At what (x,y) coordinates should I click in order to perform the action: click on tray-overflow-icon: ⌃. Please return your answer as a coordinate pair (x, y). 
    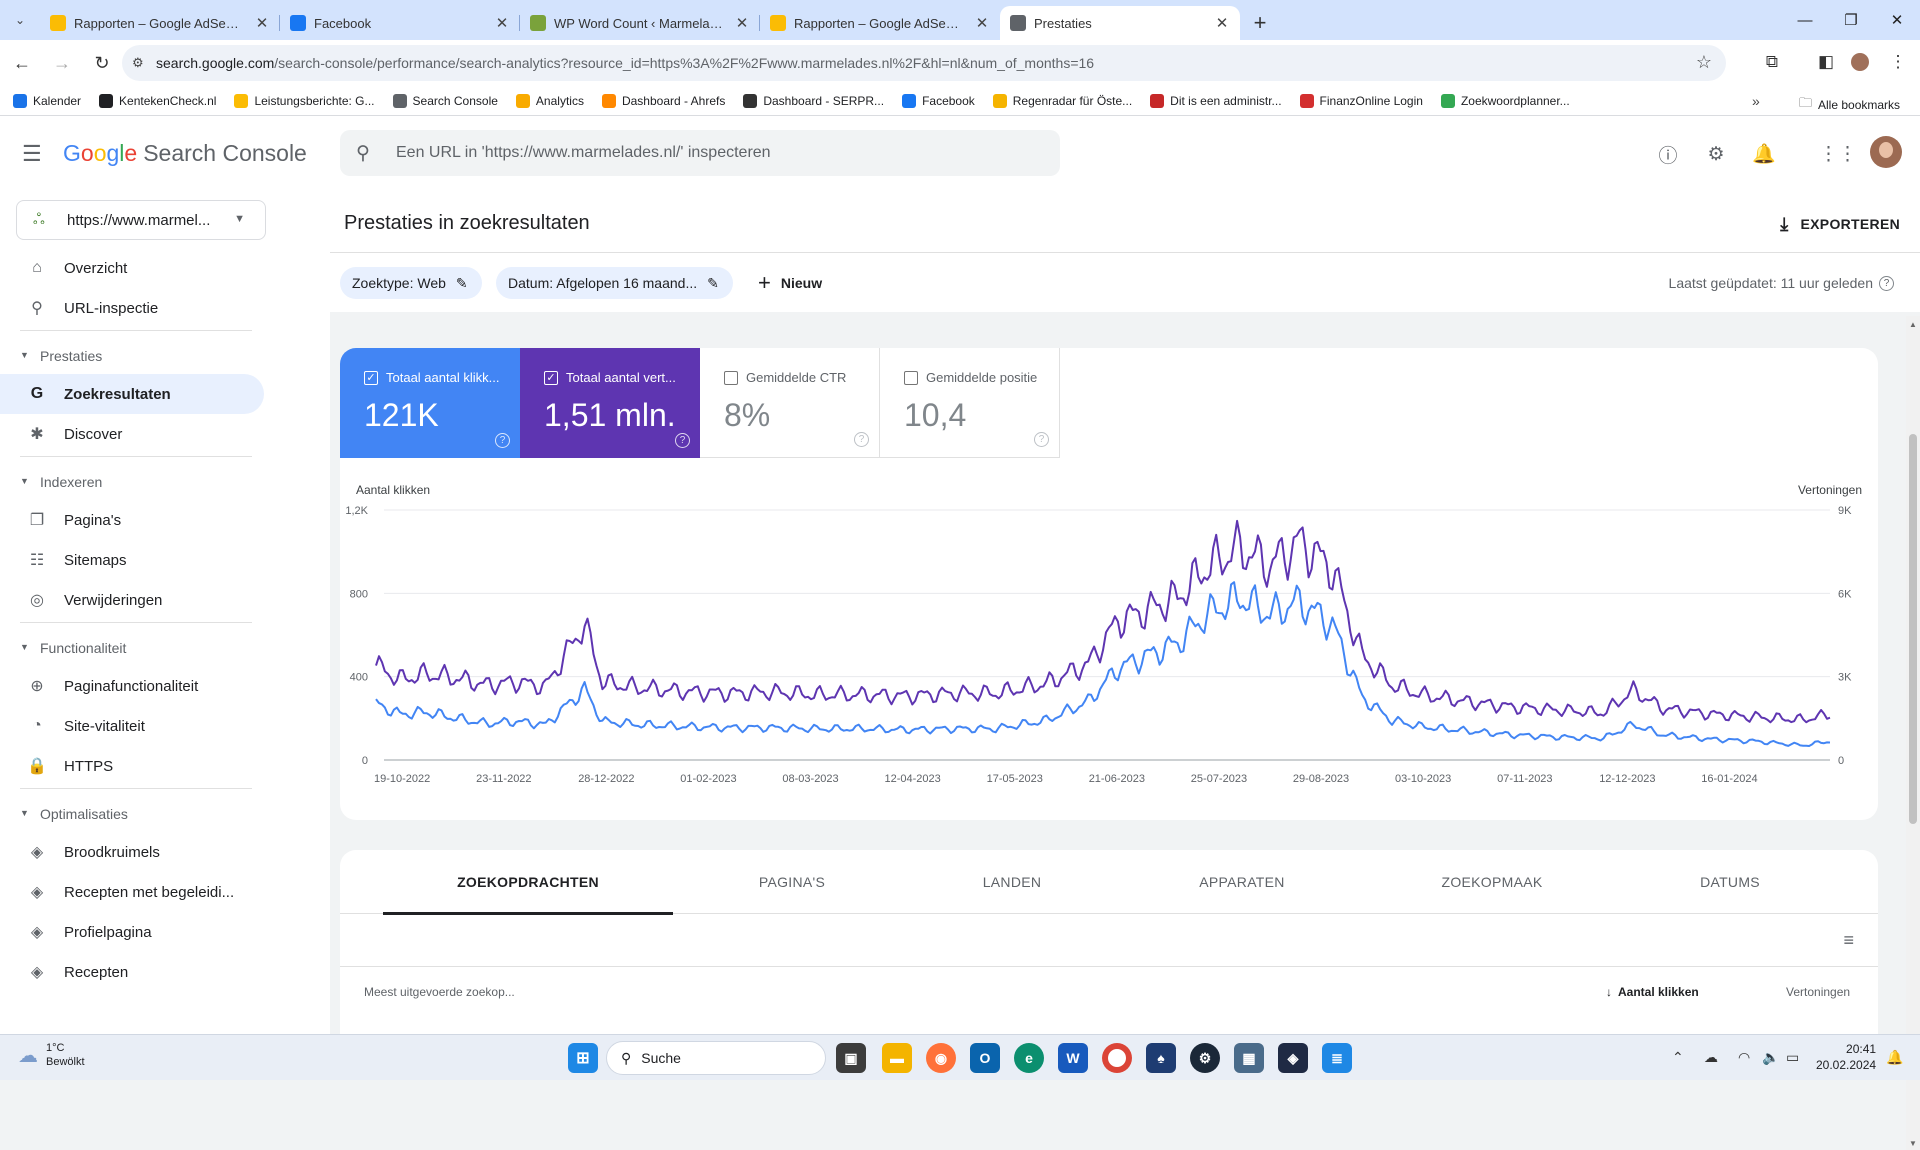
    Looking at the image, I should click on (1678, 1057).